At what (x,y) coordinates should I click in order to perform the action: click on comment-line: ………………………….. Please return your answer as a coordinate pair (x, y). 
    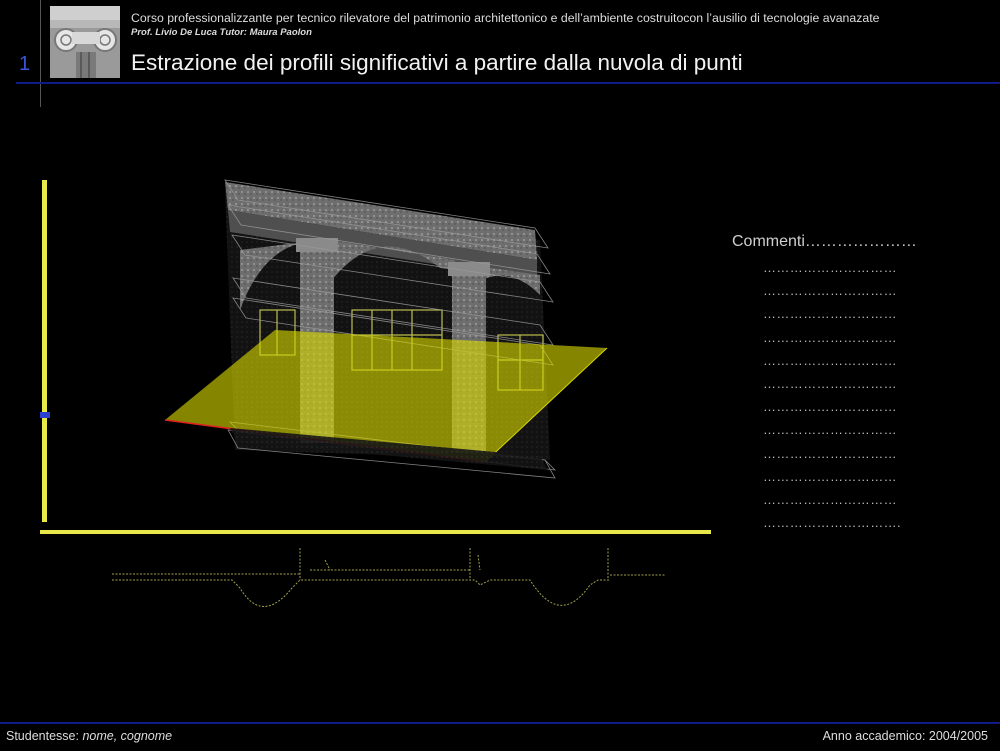
    Looking at the image, I should click on (832, 523).